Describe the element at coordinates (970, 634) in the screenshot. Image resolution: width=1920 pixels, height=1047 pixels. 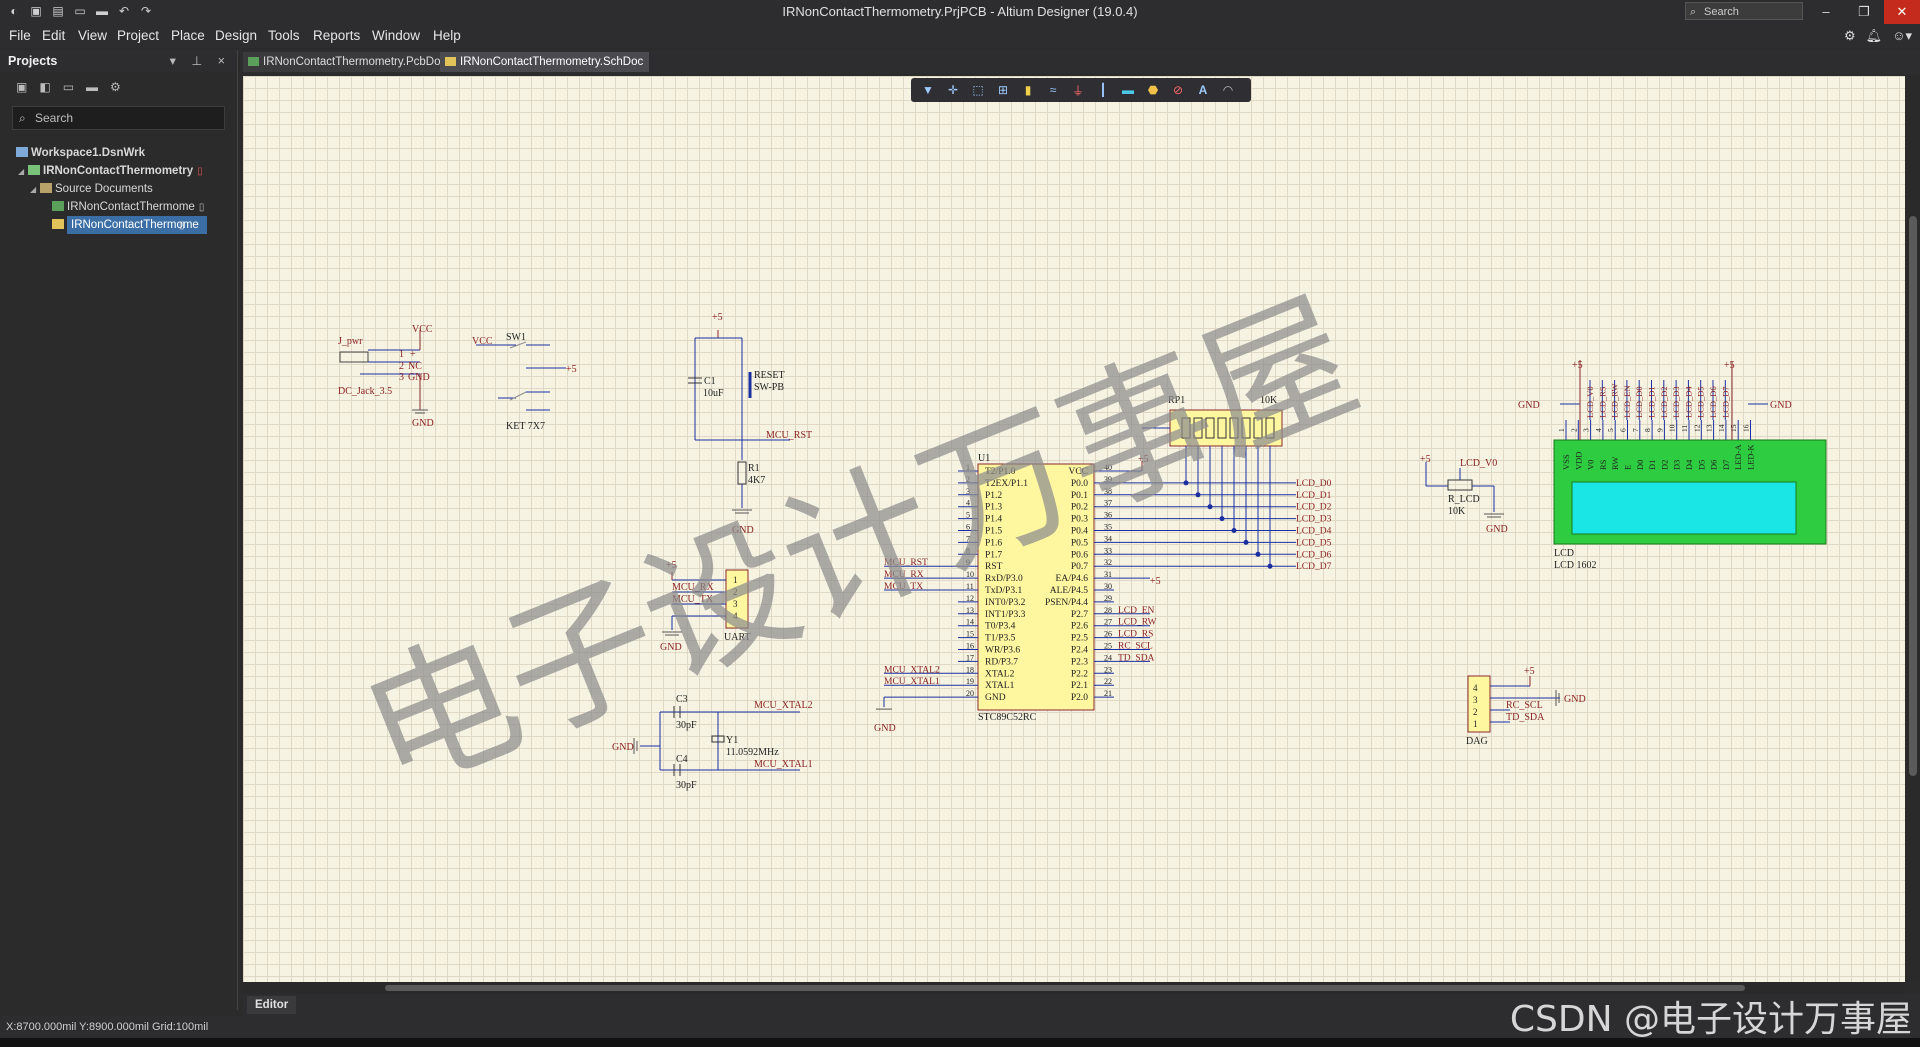
I see `mcu-pin-number: 15` at that location.